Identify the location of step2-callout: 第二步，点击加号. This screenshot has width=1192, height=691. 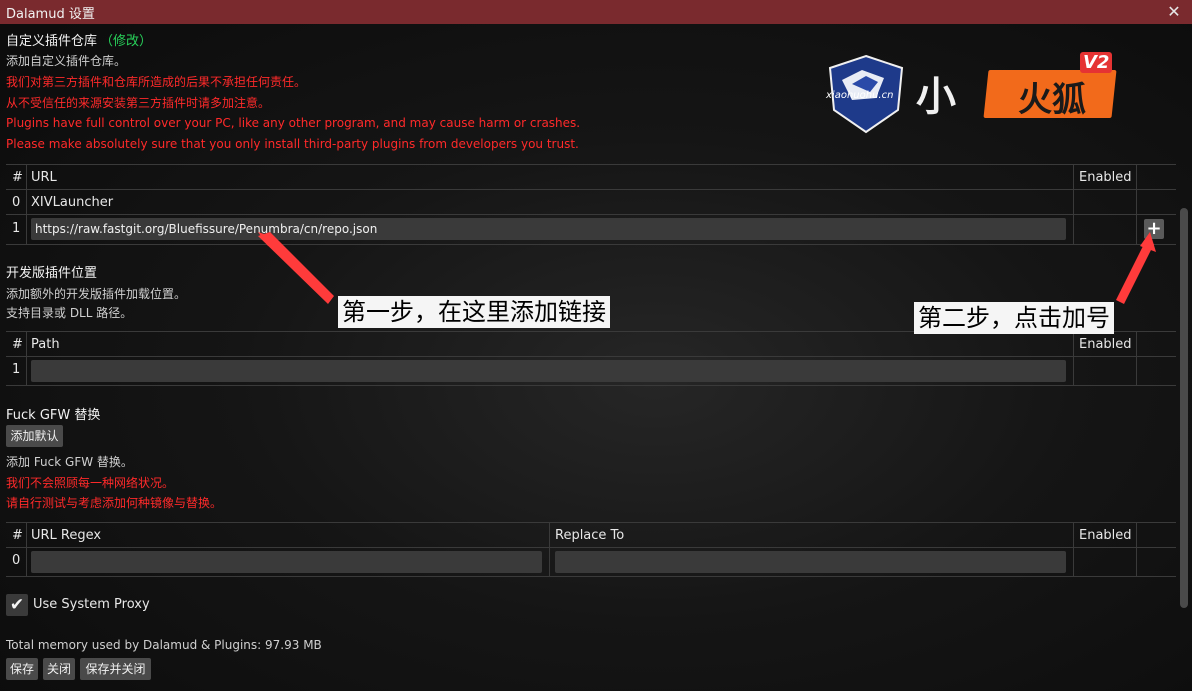
(1014, 318).